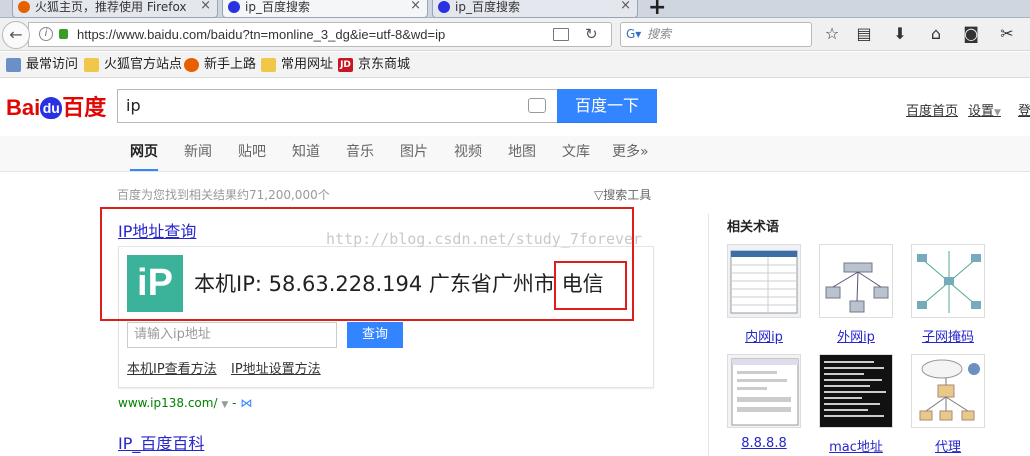 The width and height of the screenshot is (1030, 456). I want to click on result-count: 百度为您找到相关结果约71,200,000个, so click(223, 195).